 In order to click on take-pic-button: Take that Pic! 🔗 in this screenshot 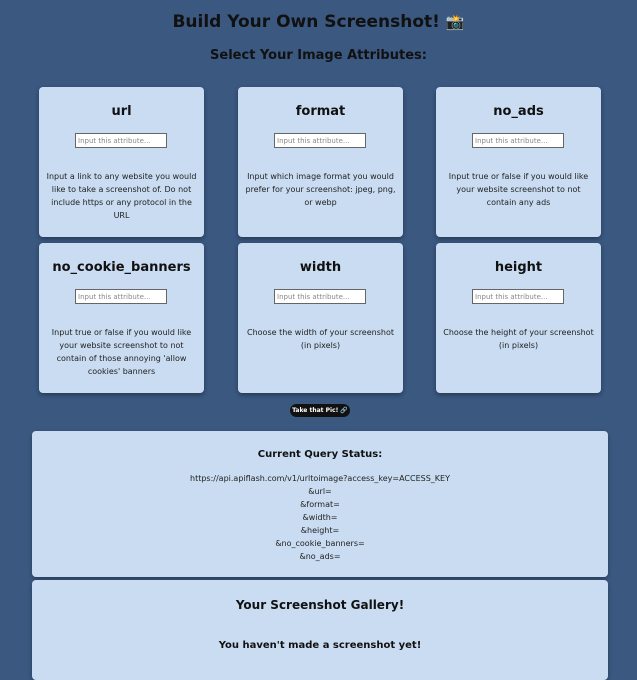, I will do `click(320, 410)`.